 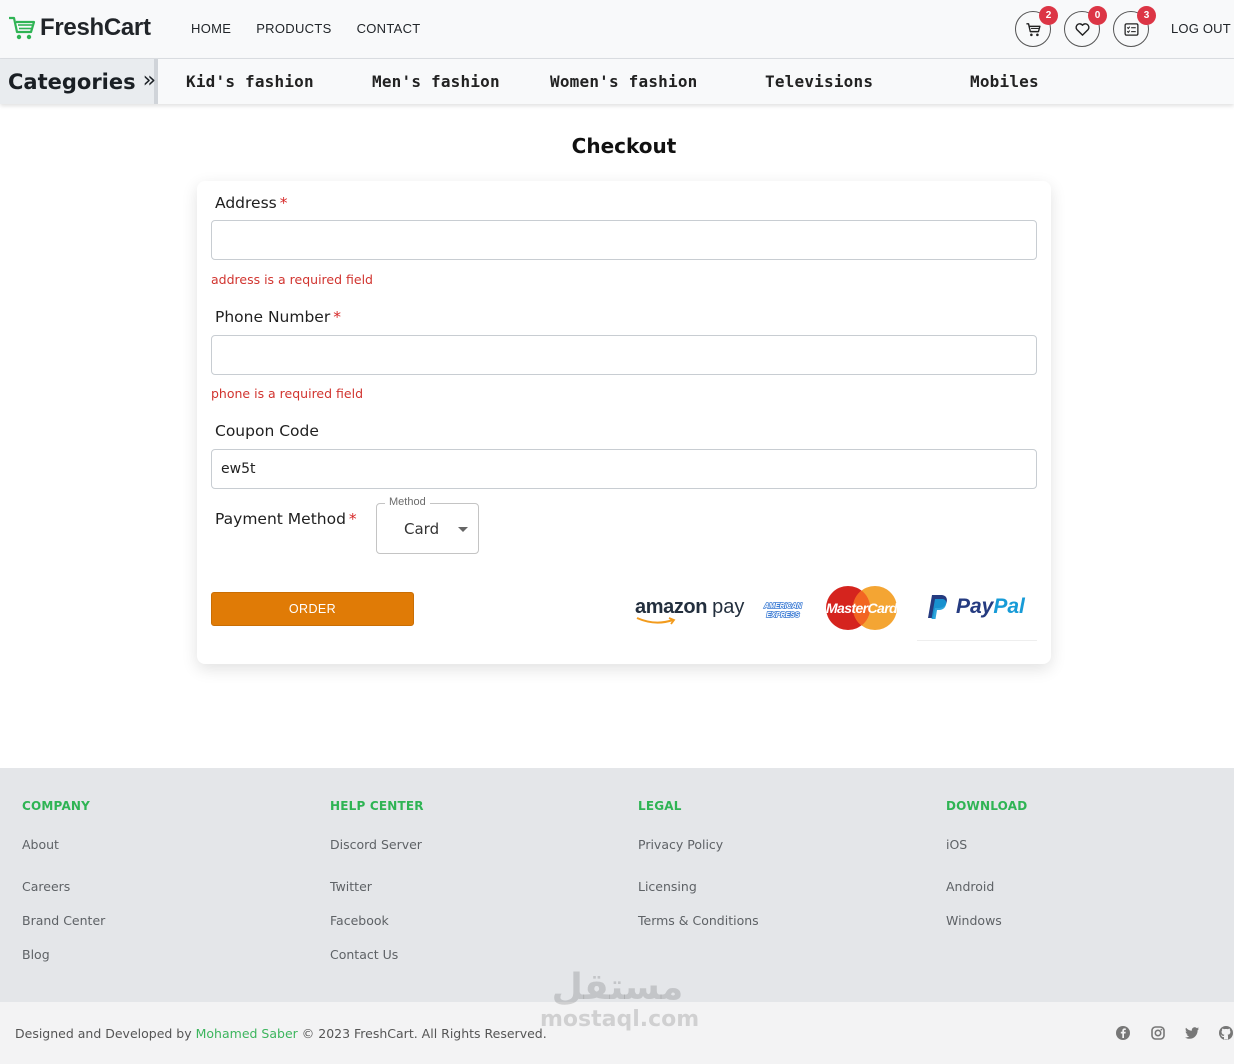 I want to click on address-error: address is a required field, so click(x=292, y=279).